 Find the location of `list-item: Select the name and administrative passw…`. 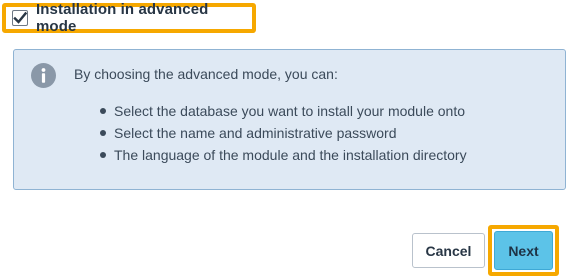

list-item: Select the name and administrative passw… is located at coordinates (283, 133).